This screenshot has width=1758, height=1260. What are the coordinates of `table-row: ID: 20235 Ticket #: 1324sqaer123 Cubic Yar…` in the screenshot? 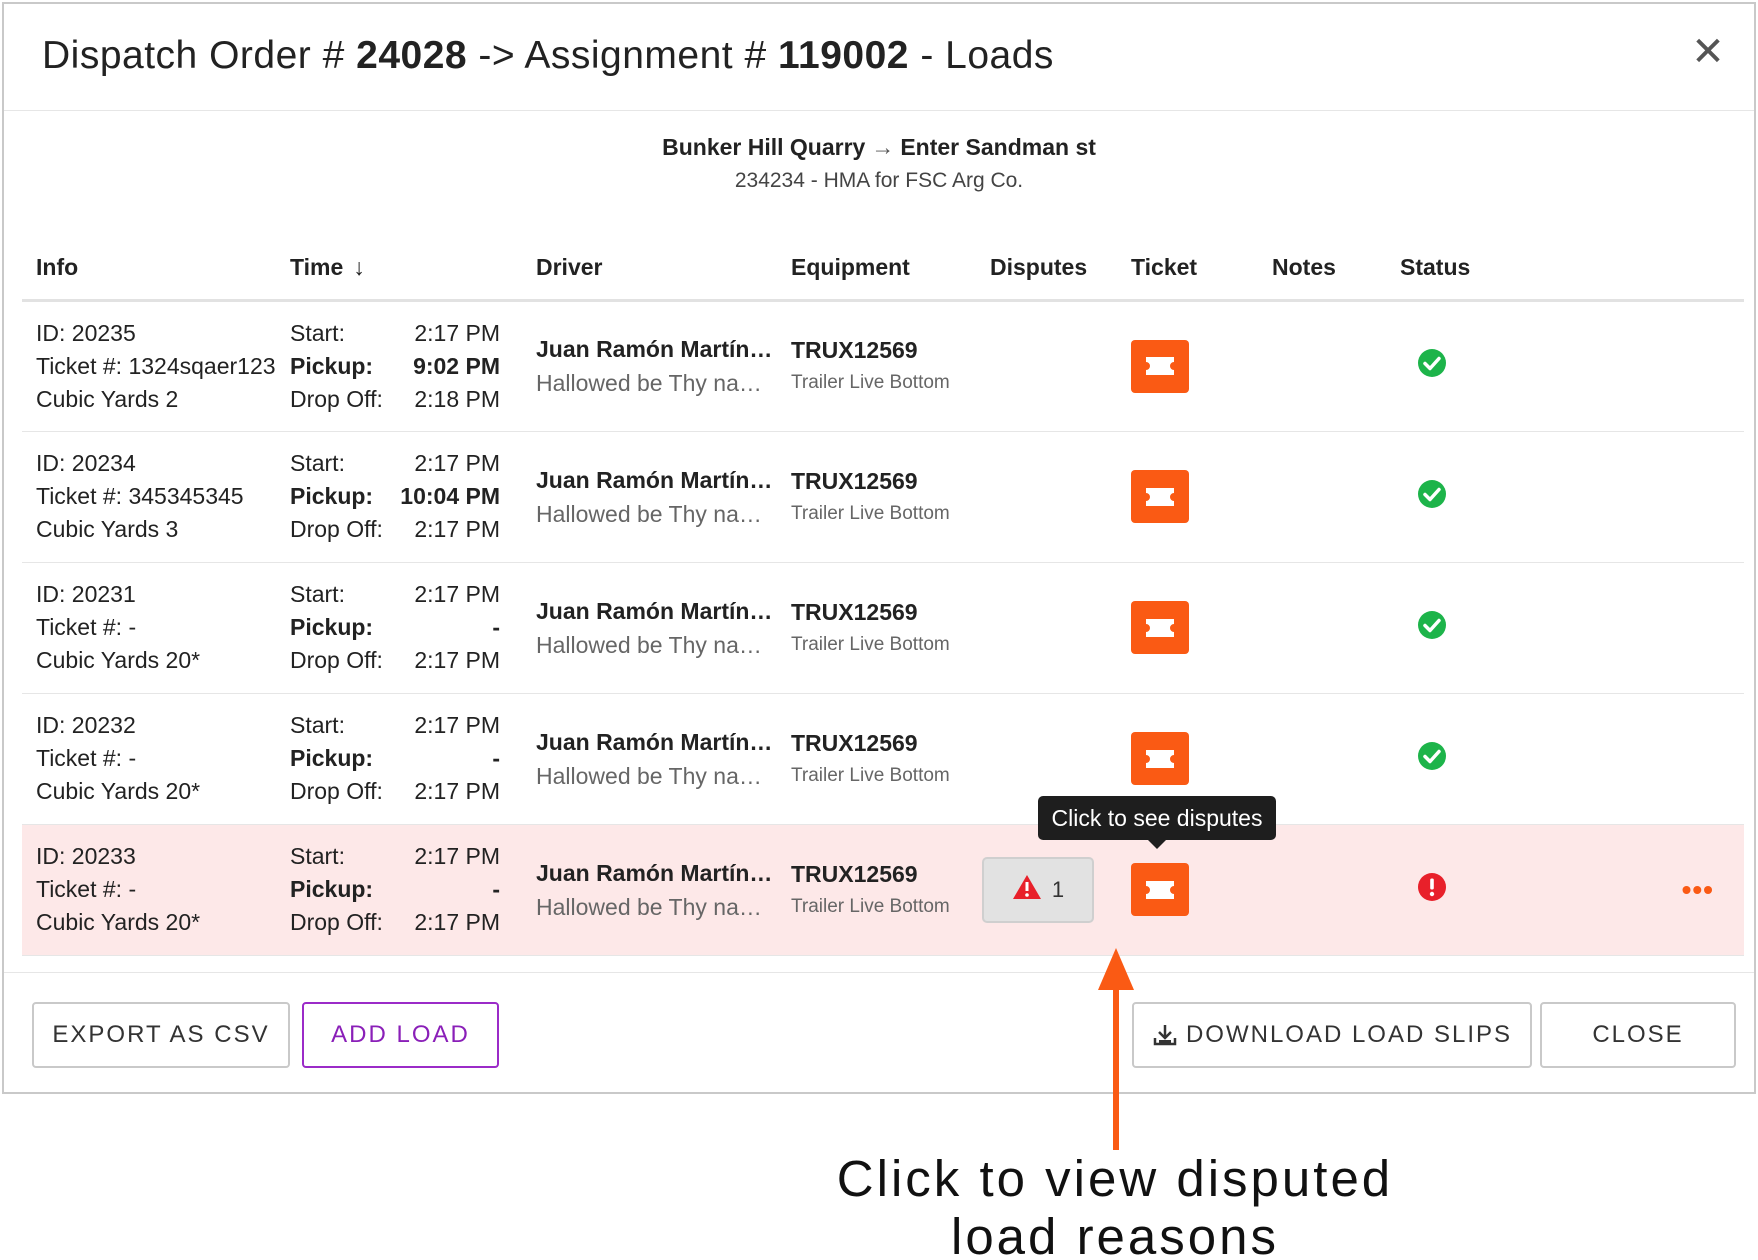 It's located at (883, 366).